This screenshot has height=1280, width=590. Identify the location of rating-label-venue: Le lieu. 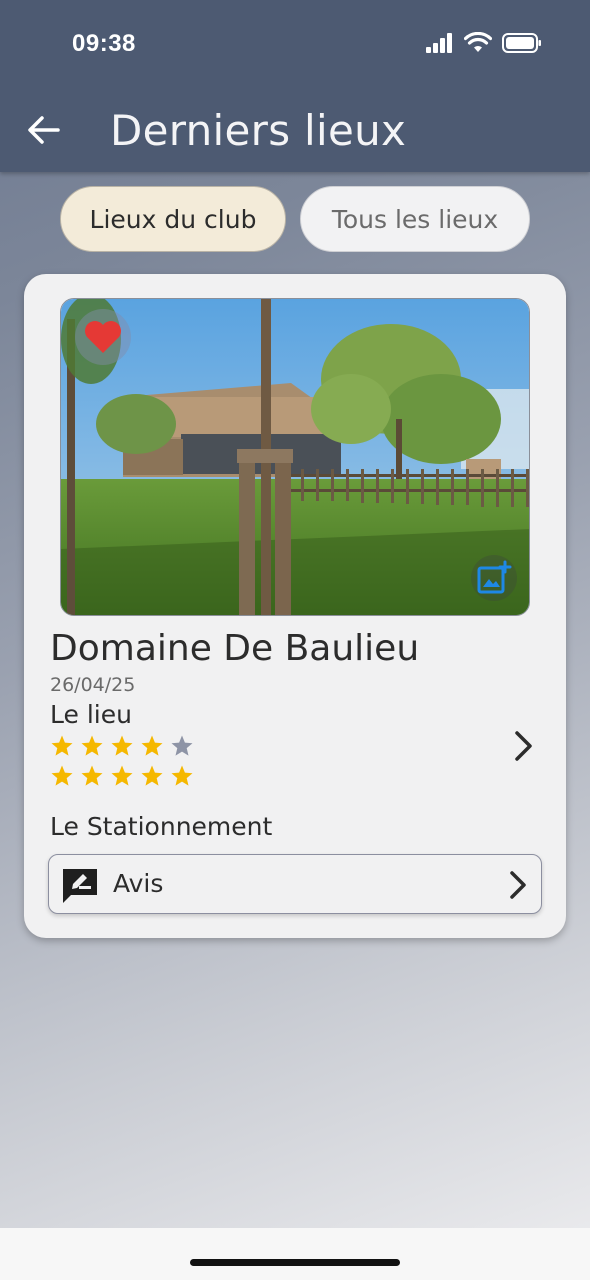
(91, 714).